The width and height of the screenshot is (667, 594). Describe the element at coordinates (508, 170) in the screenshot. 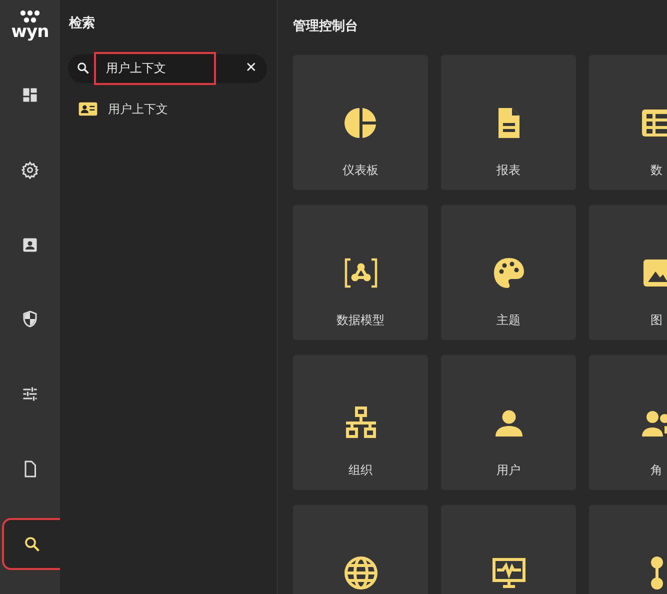

I see `tile-label: 报表` at that location.